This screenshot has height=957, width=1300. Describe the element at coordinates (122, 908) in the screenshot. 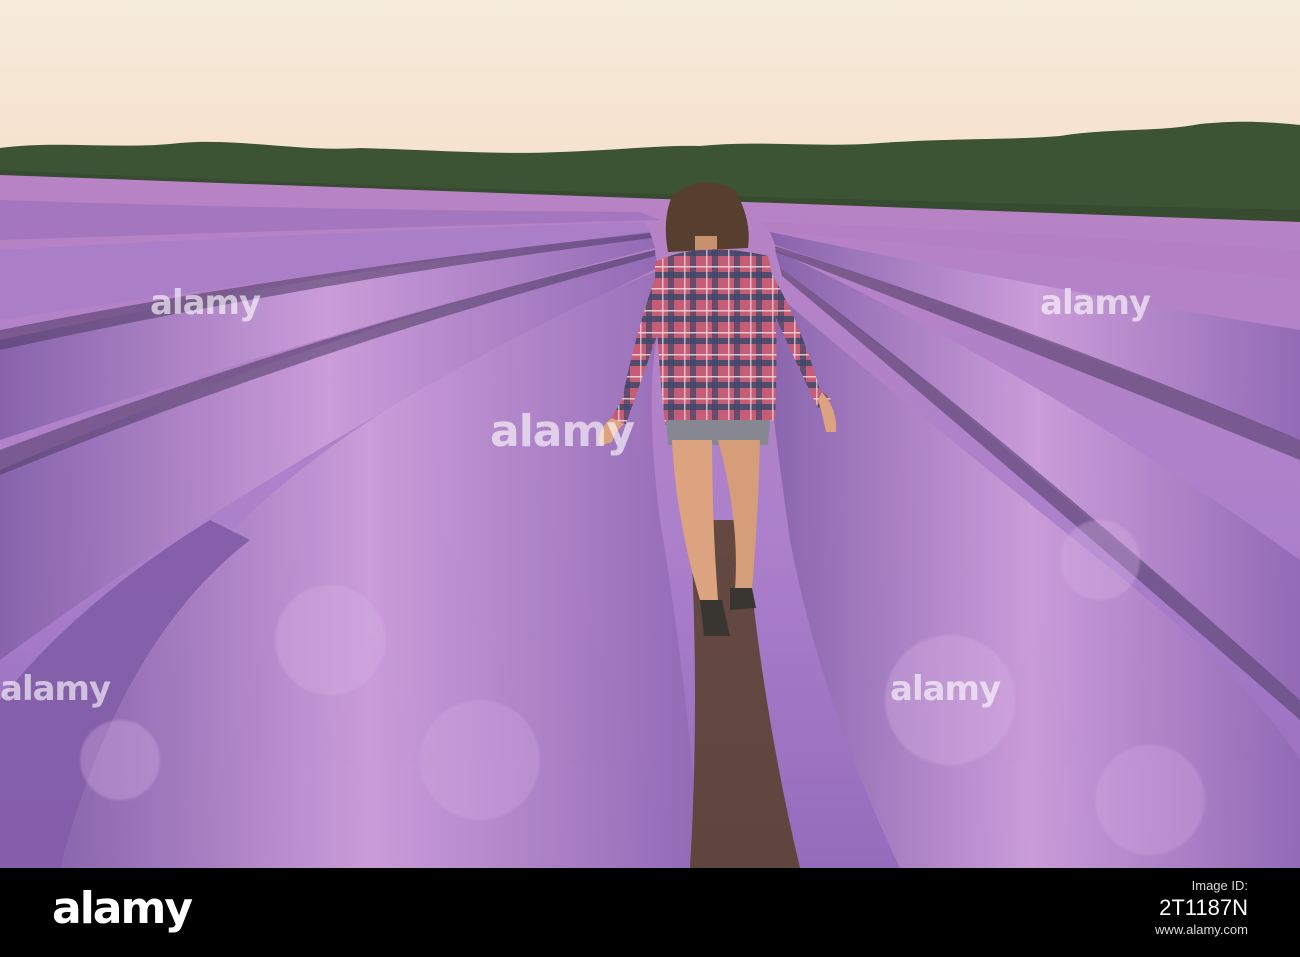

I see `alamy-logo: alamy` at that location.